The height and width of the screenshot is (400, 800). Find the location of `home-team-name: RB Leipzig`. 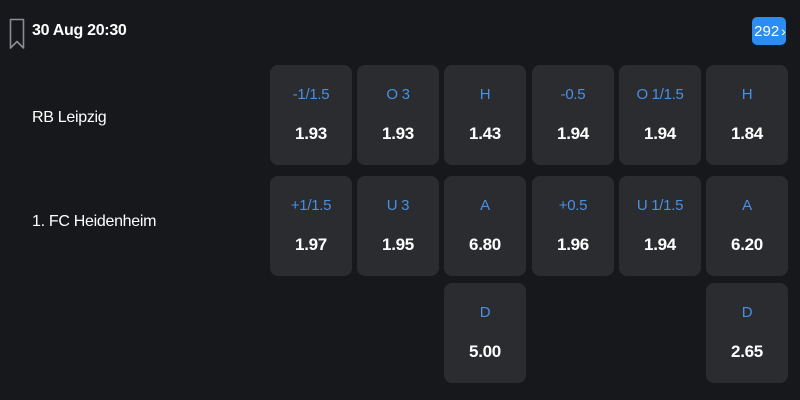

home-team-name: RB Leipzig is located at coordinates (69, 117).